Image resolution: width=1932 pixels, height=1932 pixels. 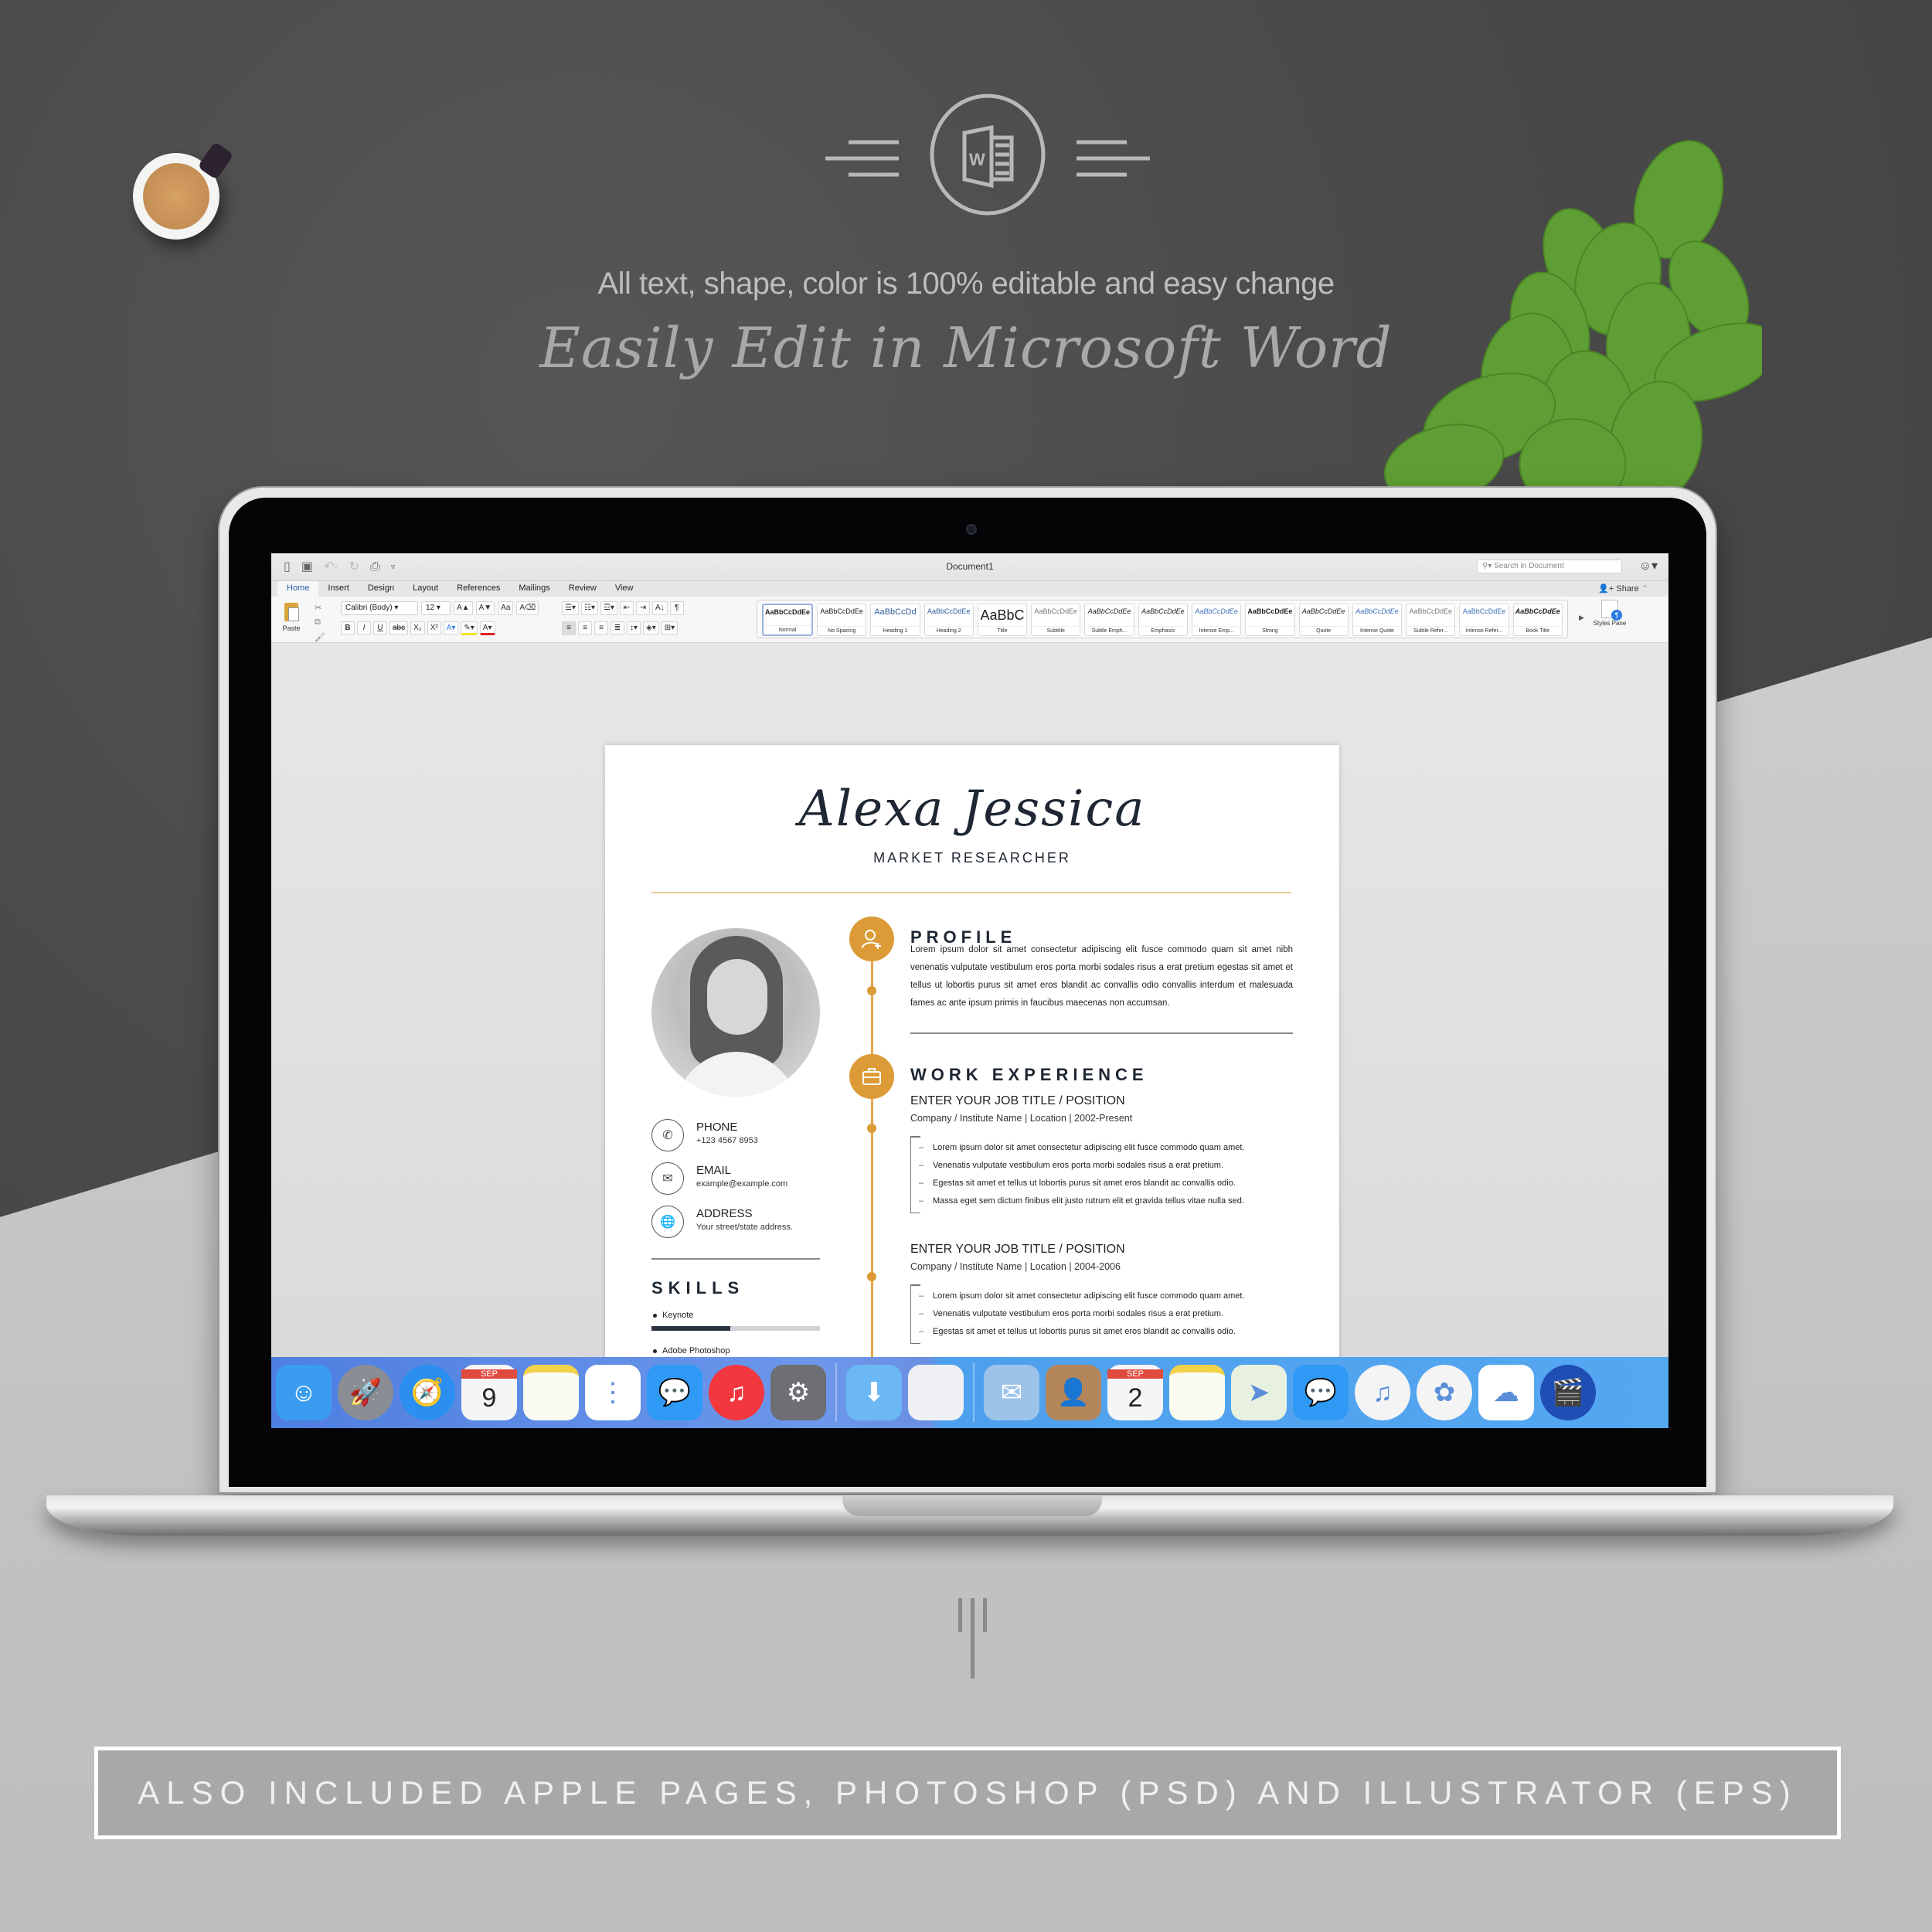 What do you see at coordinates (936, 1392) in the screenshot?
I see `dock-trash-icon` at bounding box center [936, 1392].